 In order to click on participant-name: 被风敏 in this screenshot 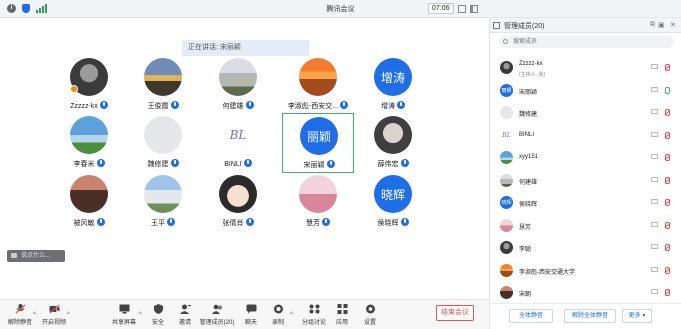, I will do `click(89, 223)`.